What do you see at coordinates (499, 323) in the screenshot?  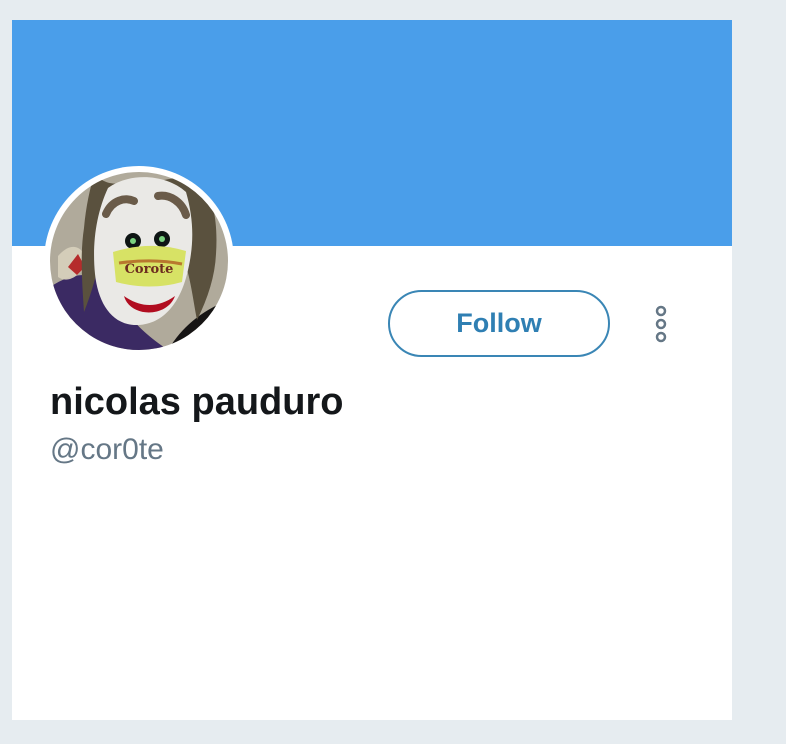 I see `follow-button: Follow` at bounding box center [499, 323].